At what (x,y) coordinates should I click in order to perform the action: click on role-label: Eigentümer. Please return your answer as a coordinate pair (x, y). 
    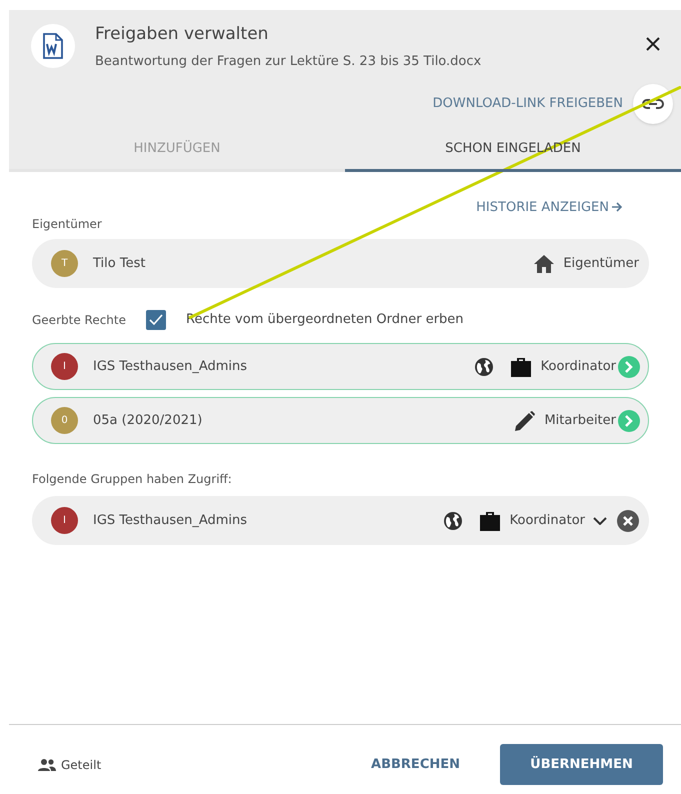
    Looking at the image, I should click on (601, 263).